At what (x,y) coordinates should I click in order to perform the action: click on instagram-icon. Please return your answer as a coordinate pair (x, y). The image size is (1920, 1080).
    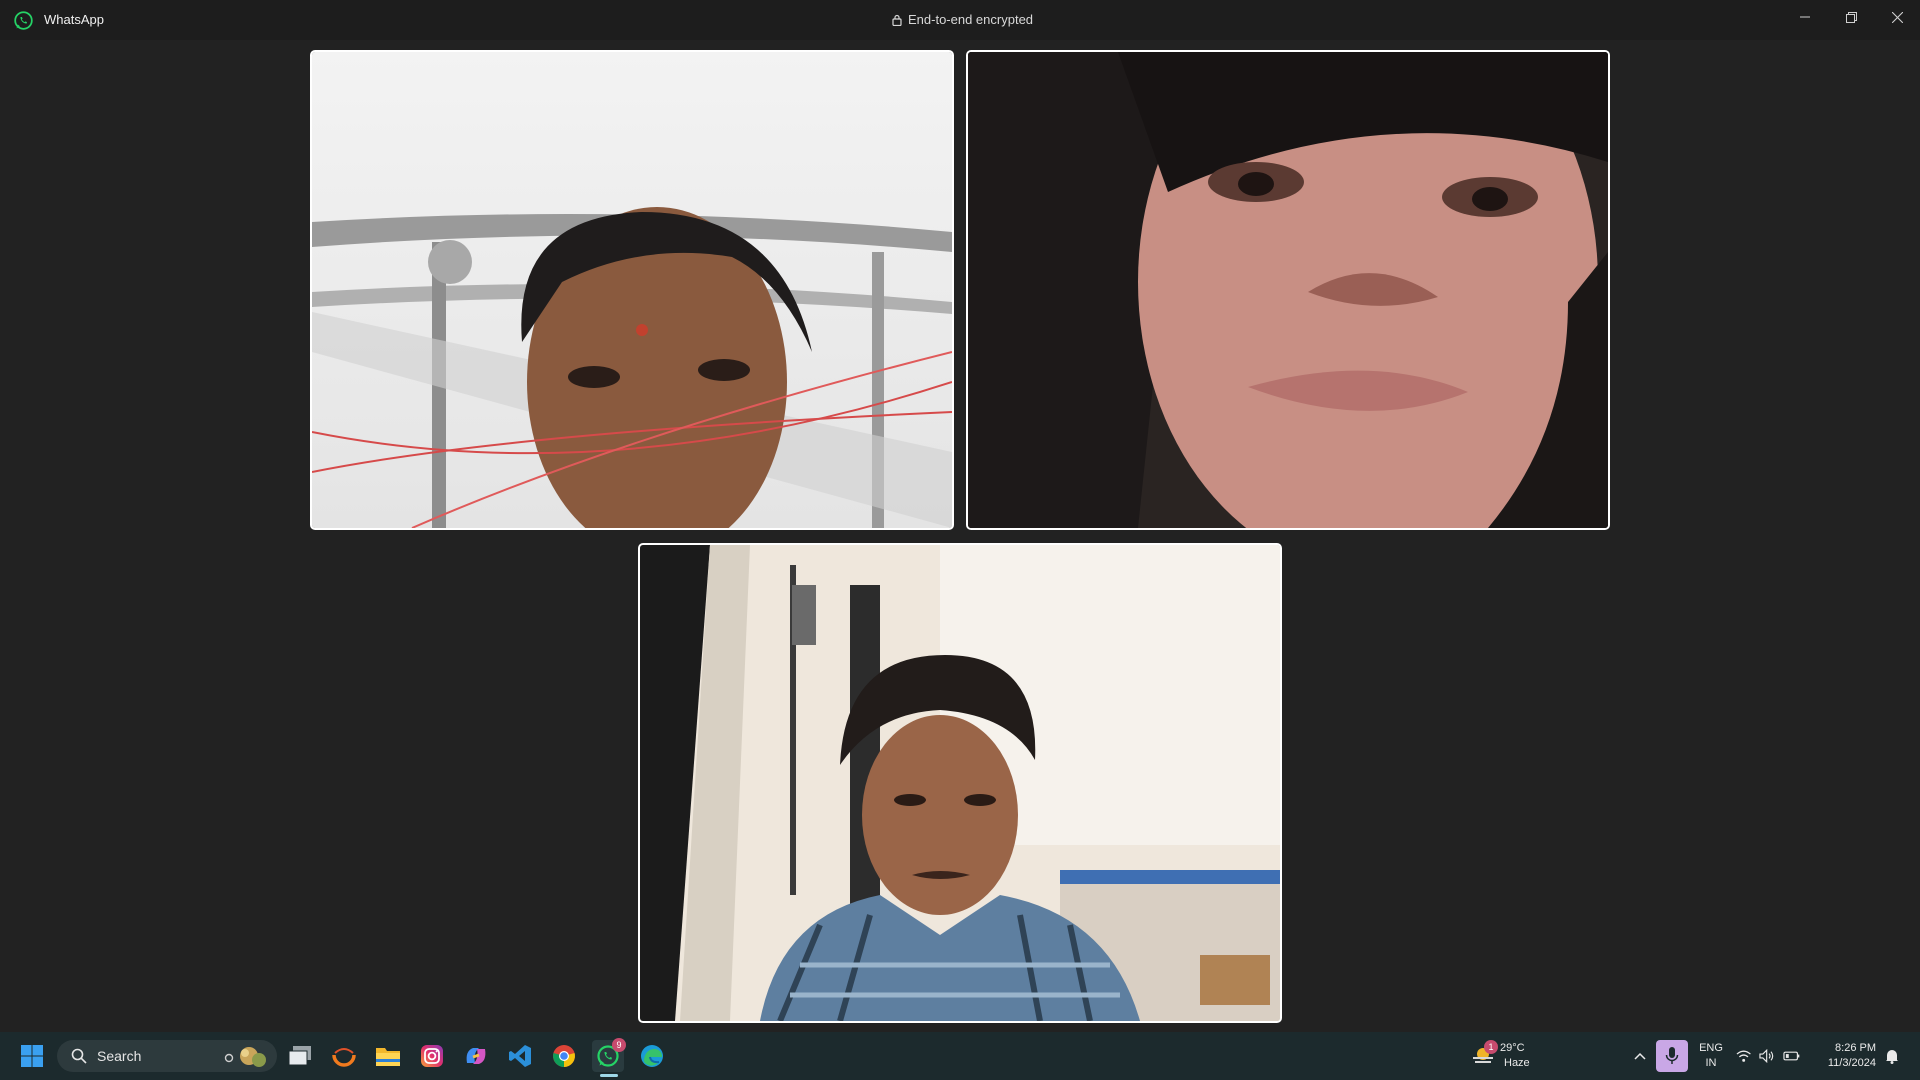
    Looking at the image, I should click on (432, 1056).